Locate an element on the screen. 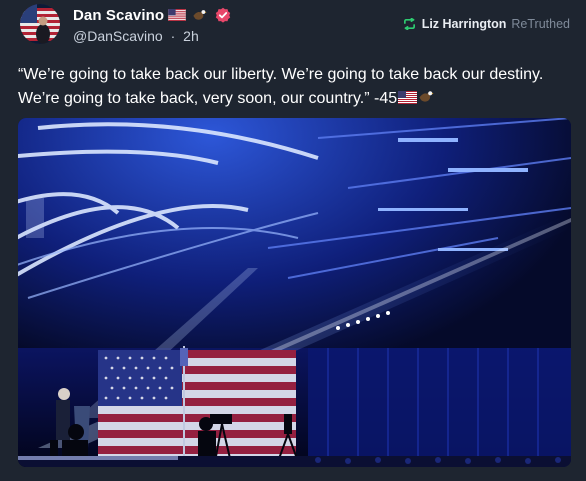 This screenshot has height=481, width=586. retruth-arrows-icon is located at coordinates (409, 24).